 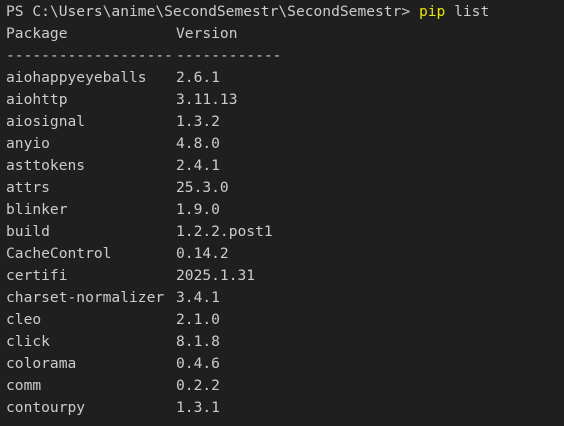 I want to click on package-name: contourpy, so click(x=46, y=407).